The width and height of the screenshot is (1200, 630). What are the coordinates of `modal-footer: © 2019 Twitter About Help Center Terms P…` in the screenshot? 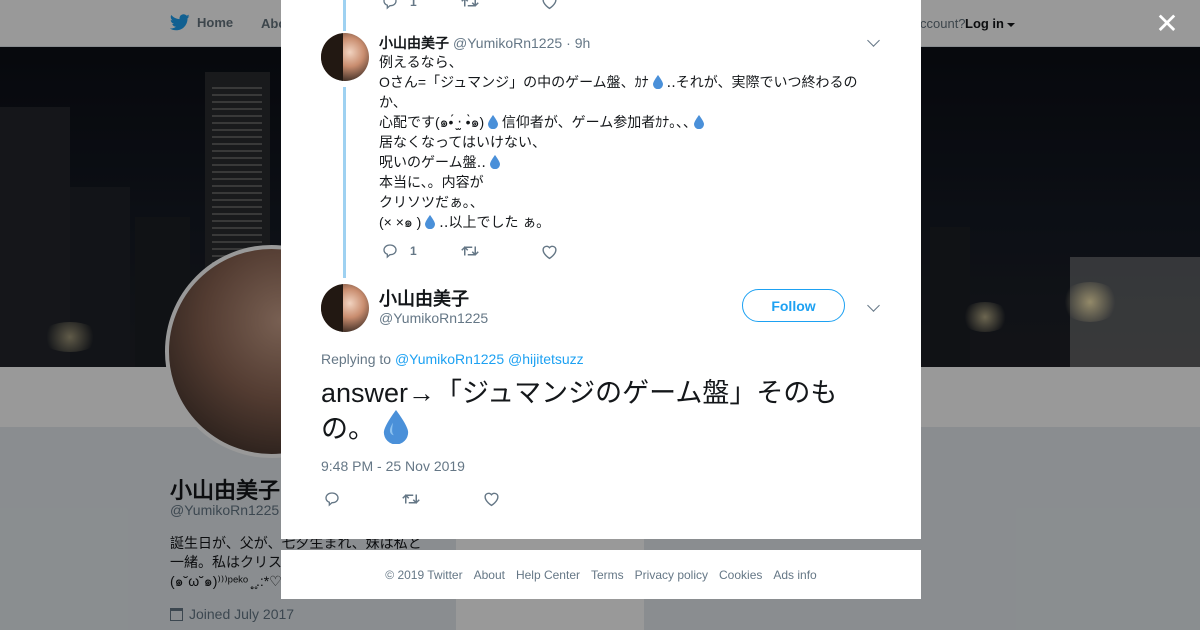 It's located at (601, 574).